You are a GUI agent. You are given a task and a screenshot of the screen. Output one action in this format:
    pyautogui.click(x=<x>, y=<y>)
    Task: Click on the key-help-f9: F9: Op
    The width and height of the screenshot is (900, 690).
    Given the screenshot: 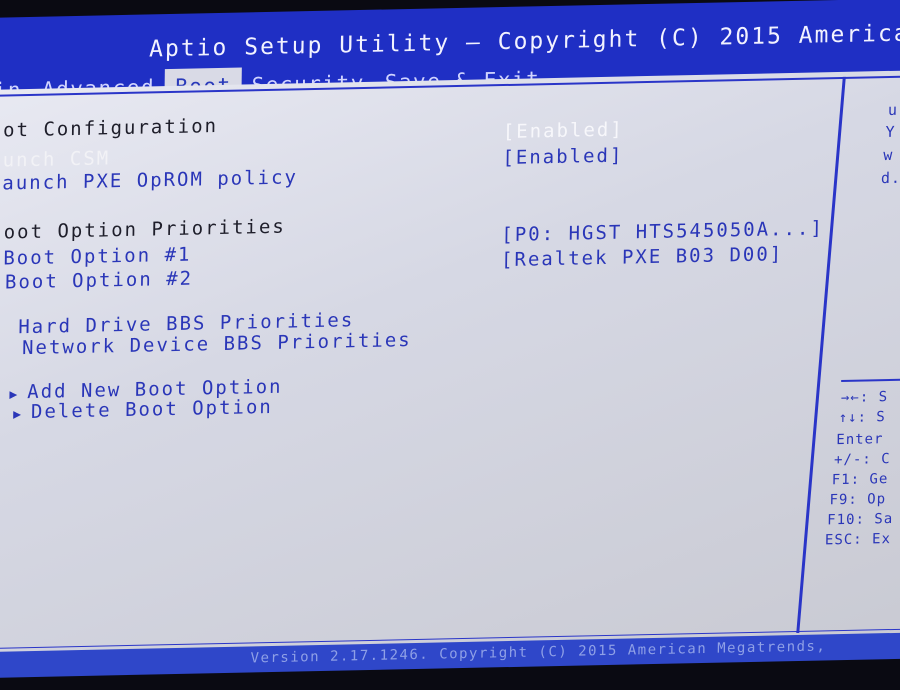 What is the action you would take?
    pyautogui.click(x=858, y=500)
    